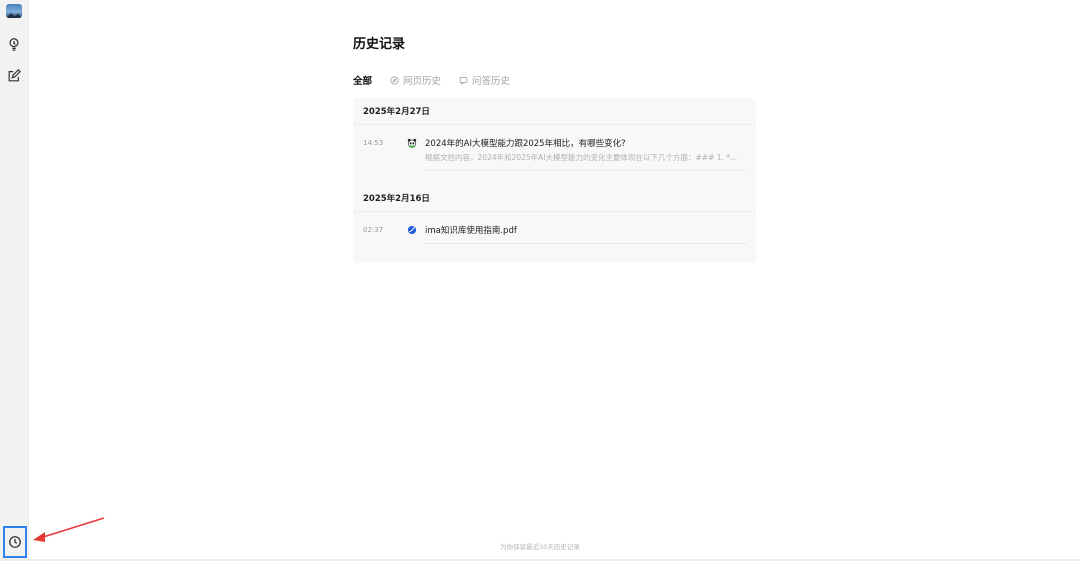 The width and height of the screenshot is (1080, 561). What do you see at coordinates (412, 143) in the screenshot?
I see `panda-icon` at bounding box center [412, 143].